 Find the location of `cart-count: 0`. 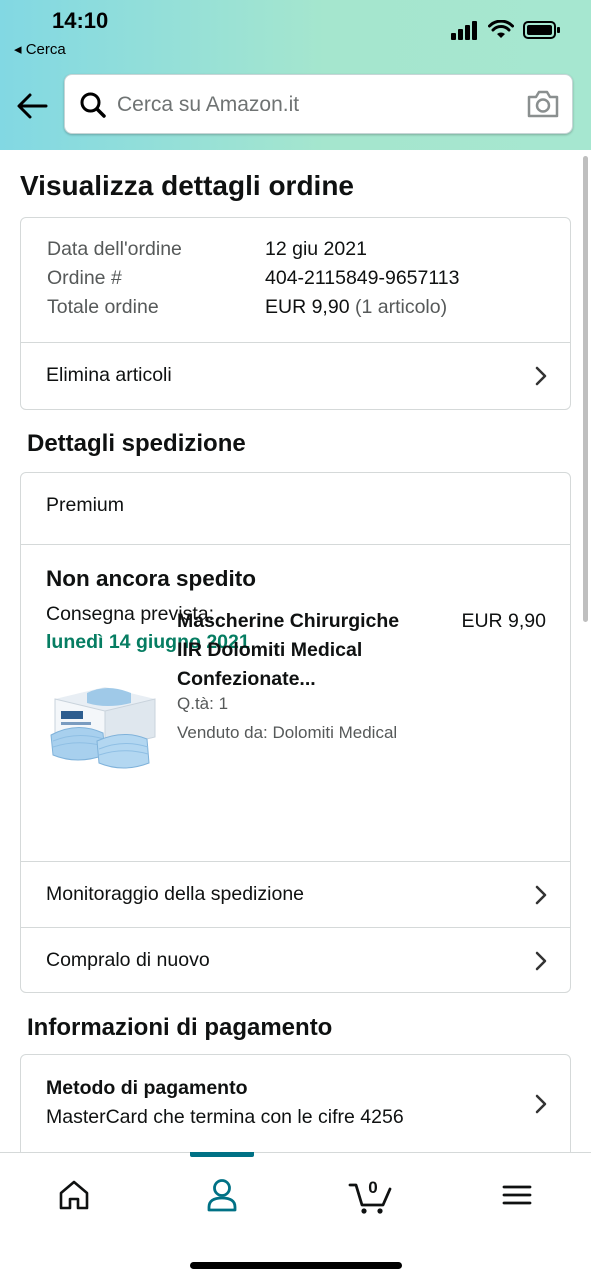

cart-count: 0 is located at coordinates (372, 1187).